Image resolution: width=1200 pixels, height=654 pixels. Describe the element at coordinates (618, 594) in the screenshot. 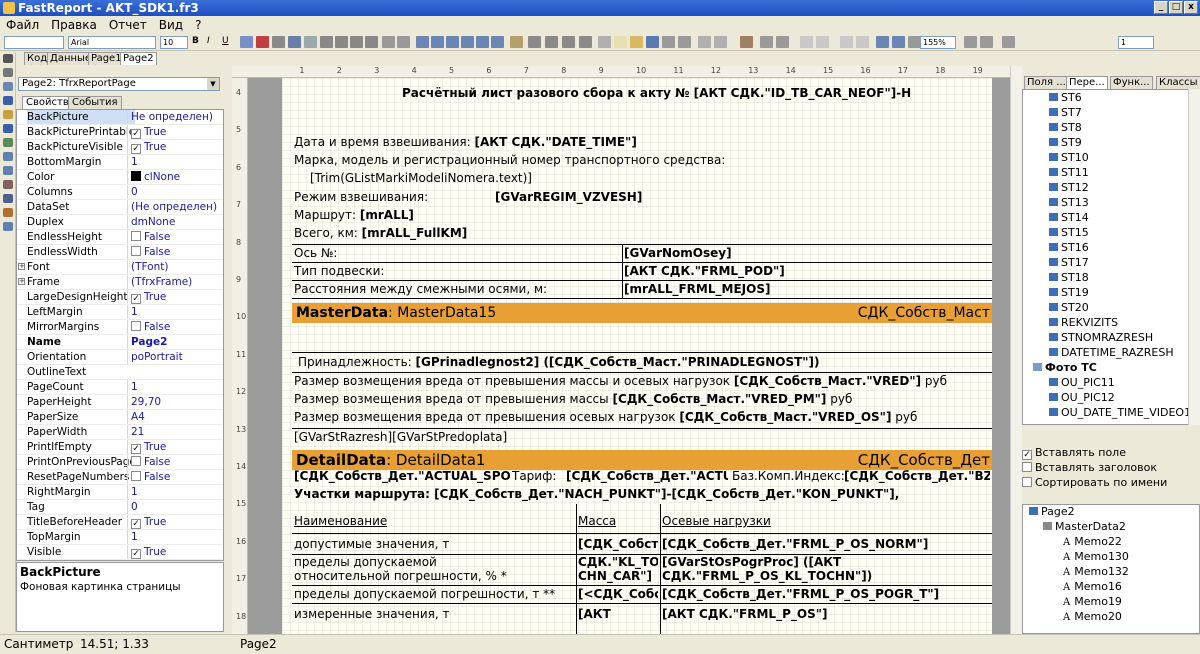

I see `abs-error-mass-field: [<СДК_Собс` at that location.